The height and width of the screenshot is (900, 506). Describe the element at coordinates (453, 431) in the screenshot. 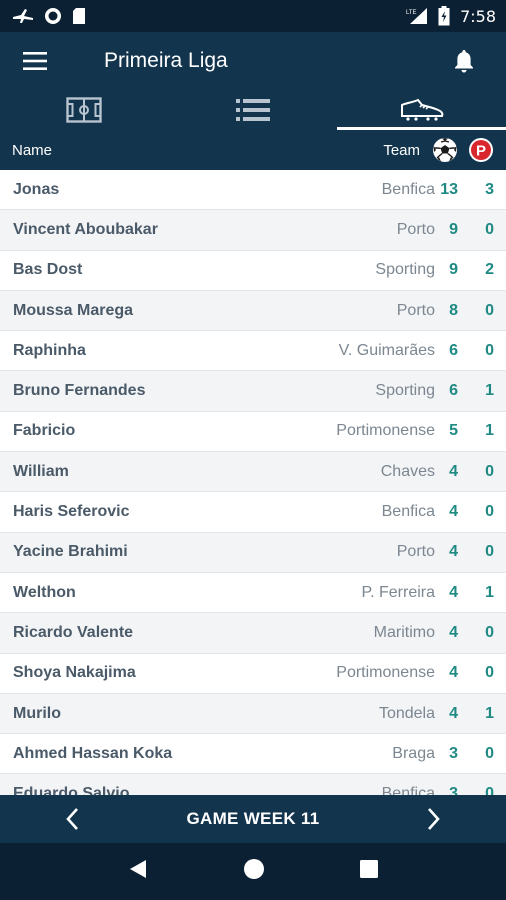

I see `player-goals: 5` at that location.